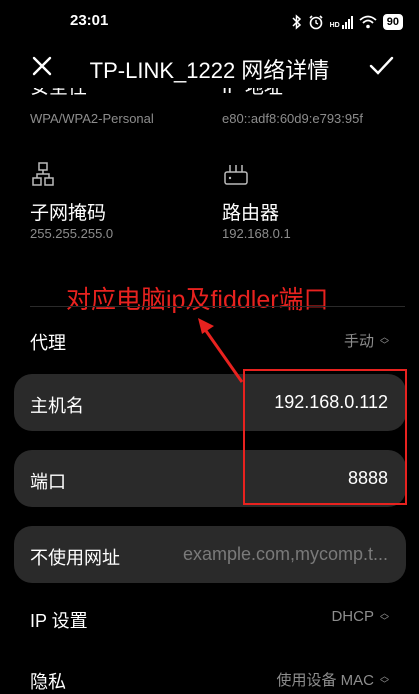 Image resolution: width=419 pixels, height=694 pixels. I want to click on privacy-value: 使用设备 MAC, so click(325, 680).